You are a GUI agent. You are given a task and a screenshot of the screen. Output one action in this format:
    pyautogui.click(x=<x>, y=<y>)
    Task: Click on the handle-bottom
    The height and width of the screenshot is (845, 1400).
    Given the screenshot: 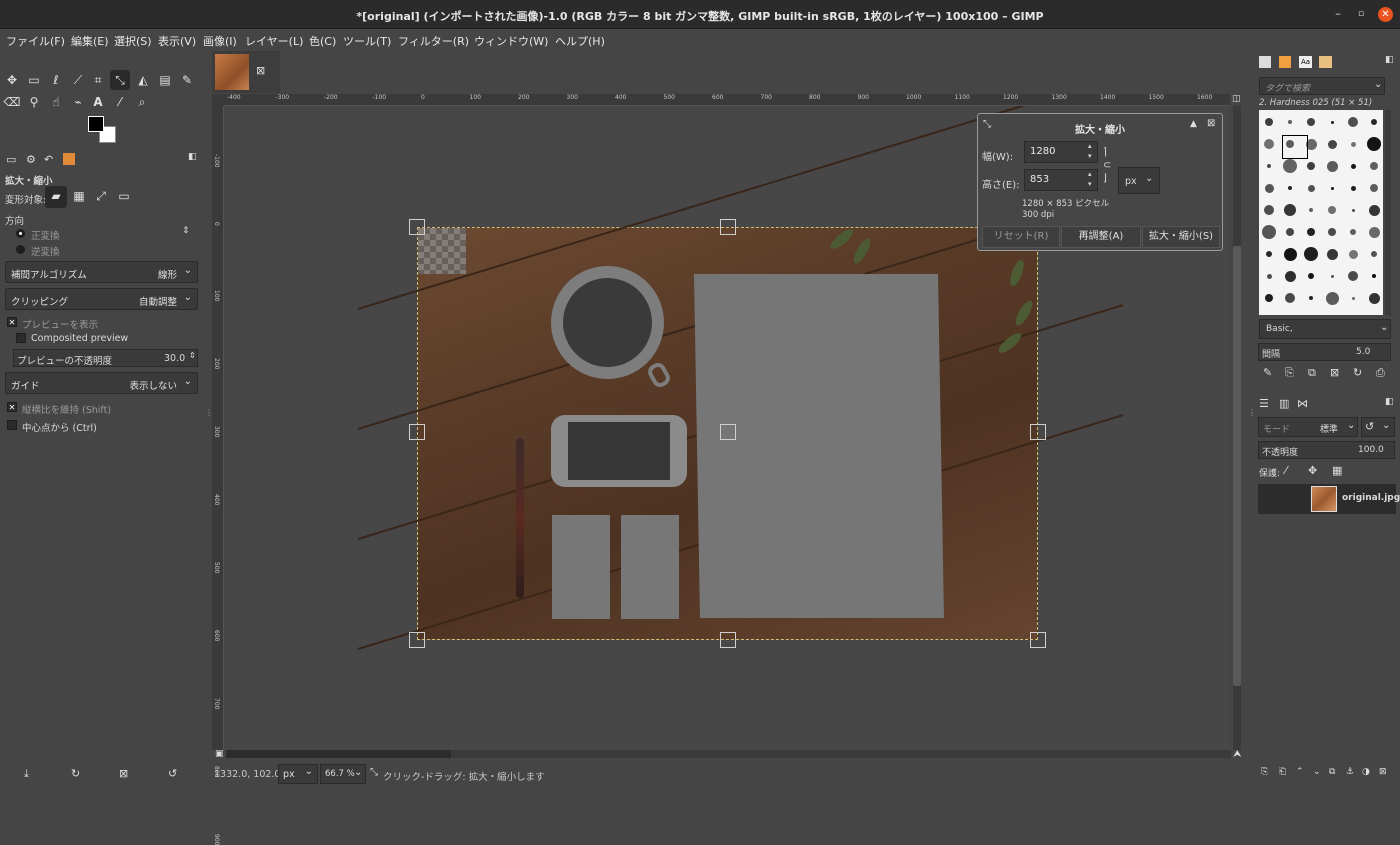 What is the action you would take?
    pyautogui.click(x=728, y=640)
    